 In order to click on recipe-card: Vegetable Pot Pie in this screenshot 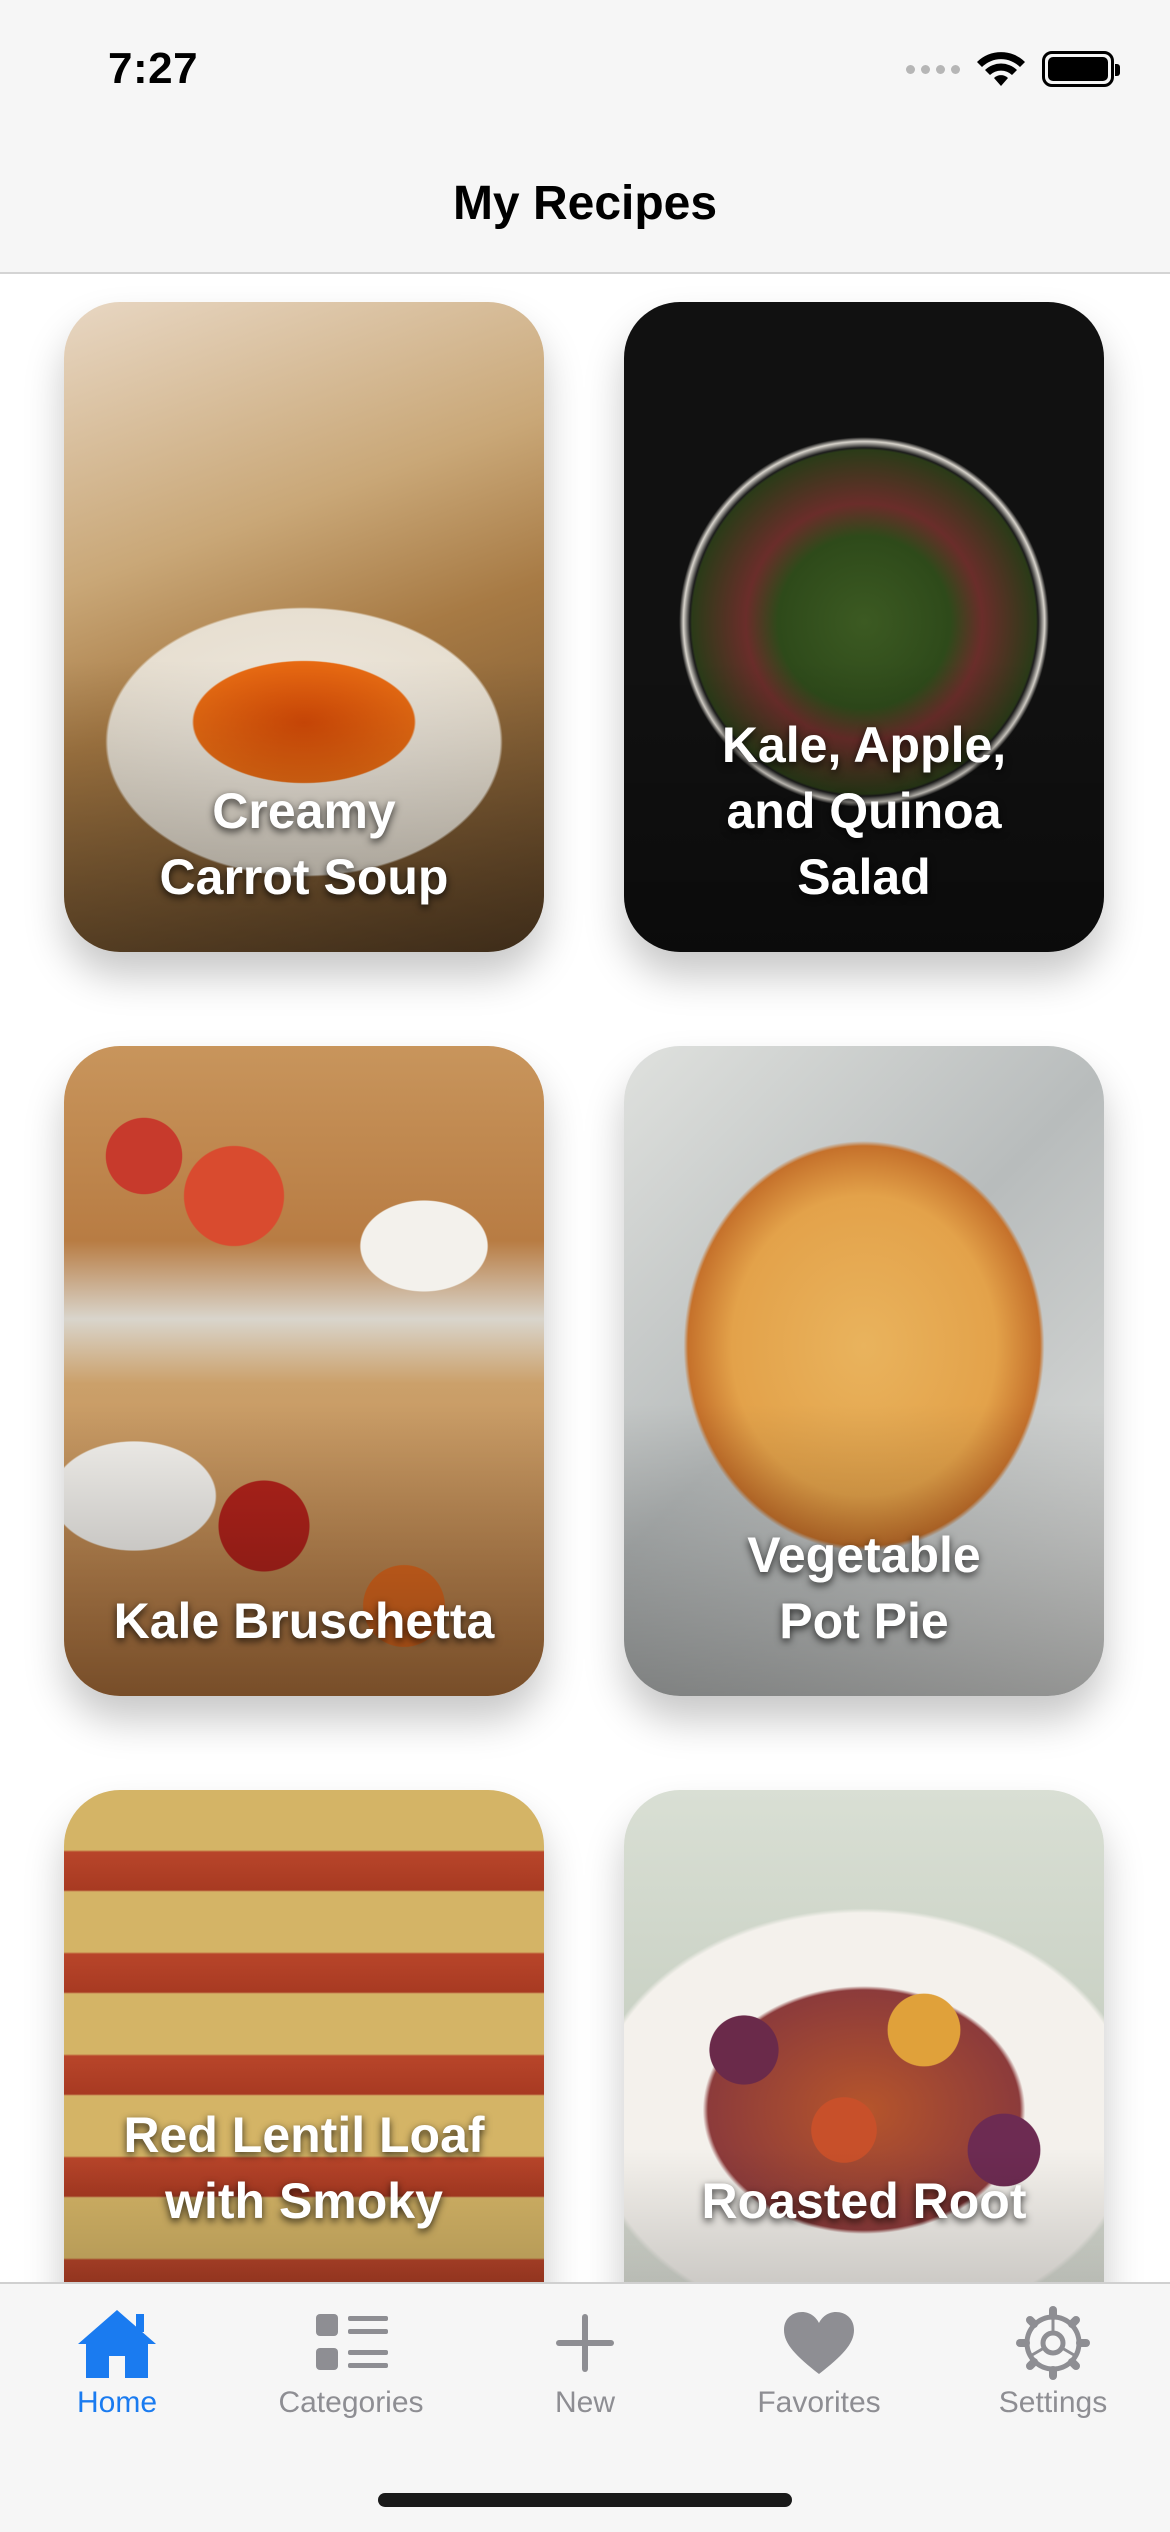, I will do `click(864, 1371)`.